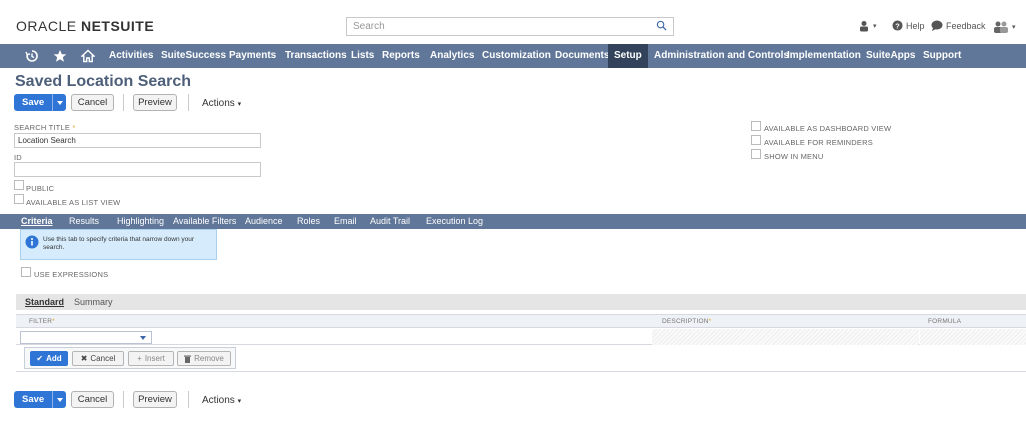  Describe the element at coordinates (897, 25) in the screenshot. I see `help-icon: ?` at that location.